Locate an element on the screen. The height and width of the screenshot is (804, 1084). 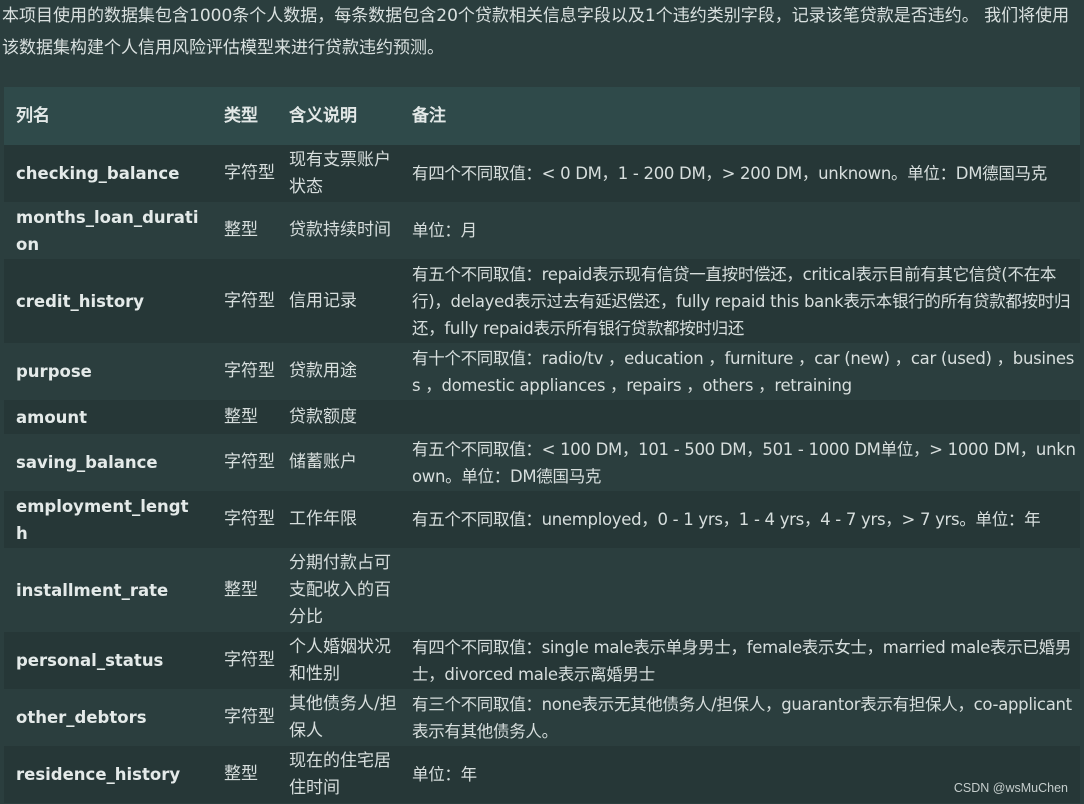
cell-meaning: 贷款用途 is located at coordinates (323, 371).